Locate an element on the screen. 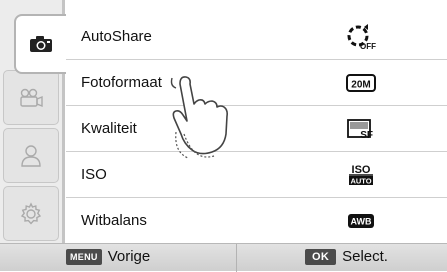 This screenshot has height=272, width=447. video-camera-icon is located at coordinates (31, 98).